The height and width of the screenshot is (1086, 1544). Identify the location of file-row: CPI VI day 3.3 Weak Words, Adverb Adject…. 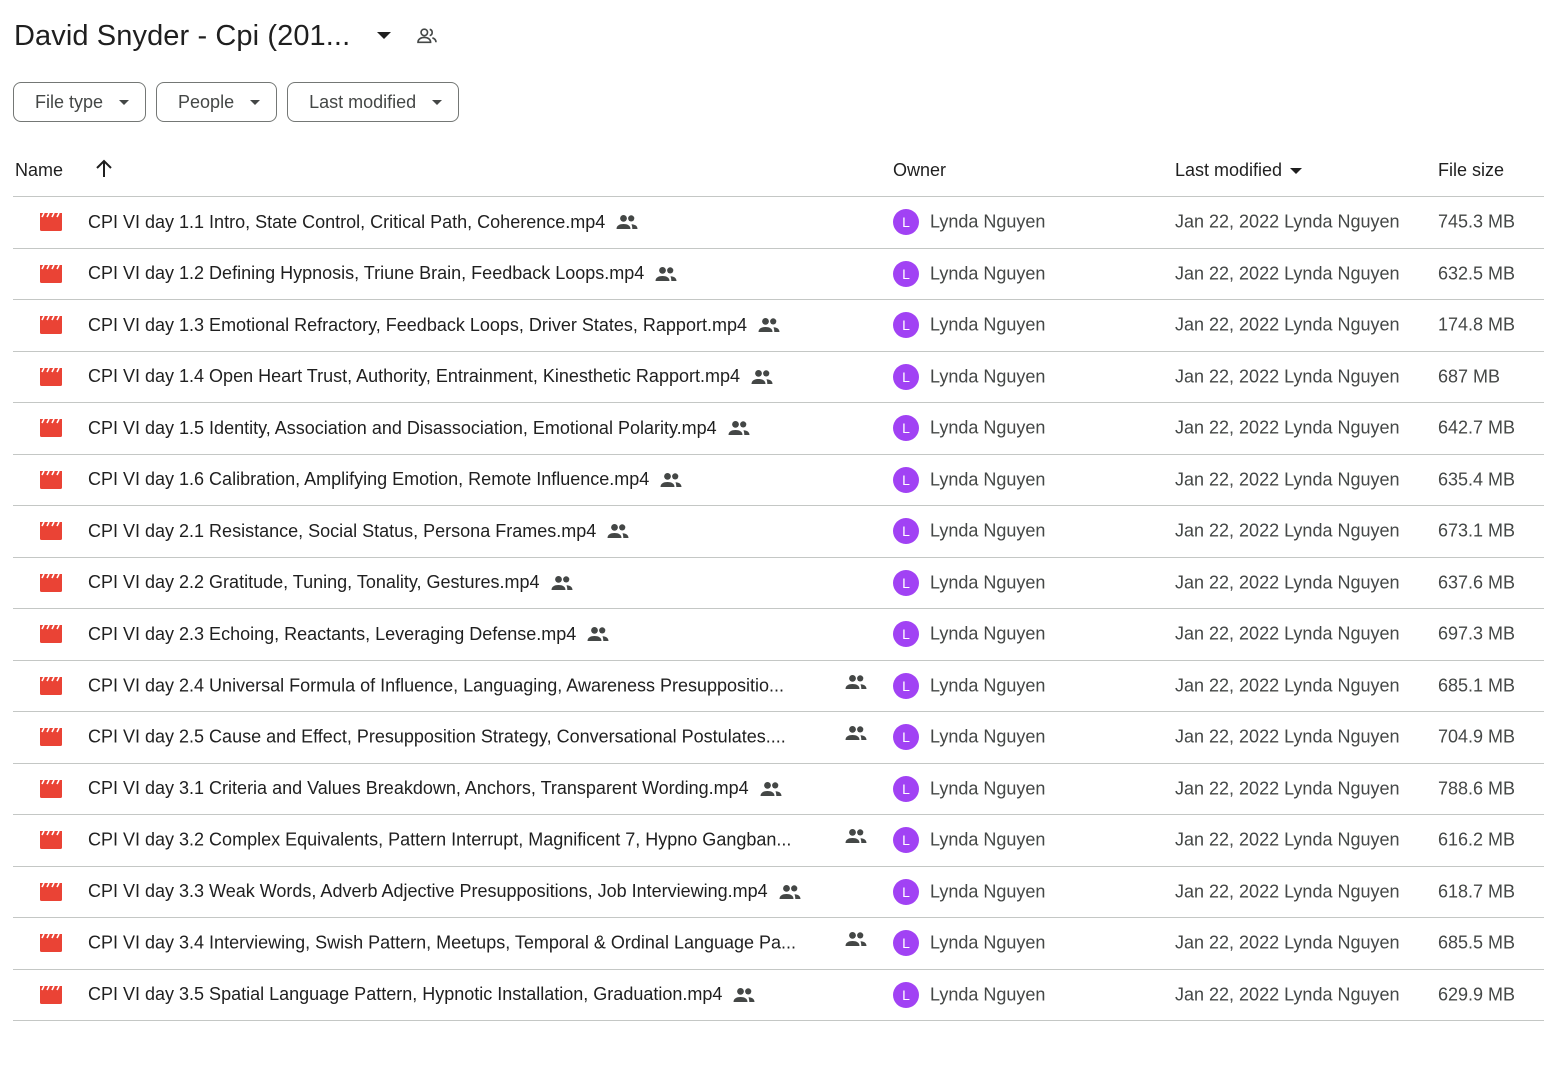
(778, 892).